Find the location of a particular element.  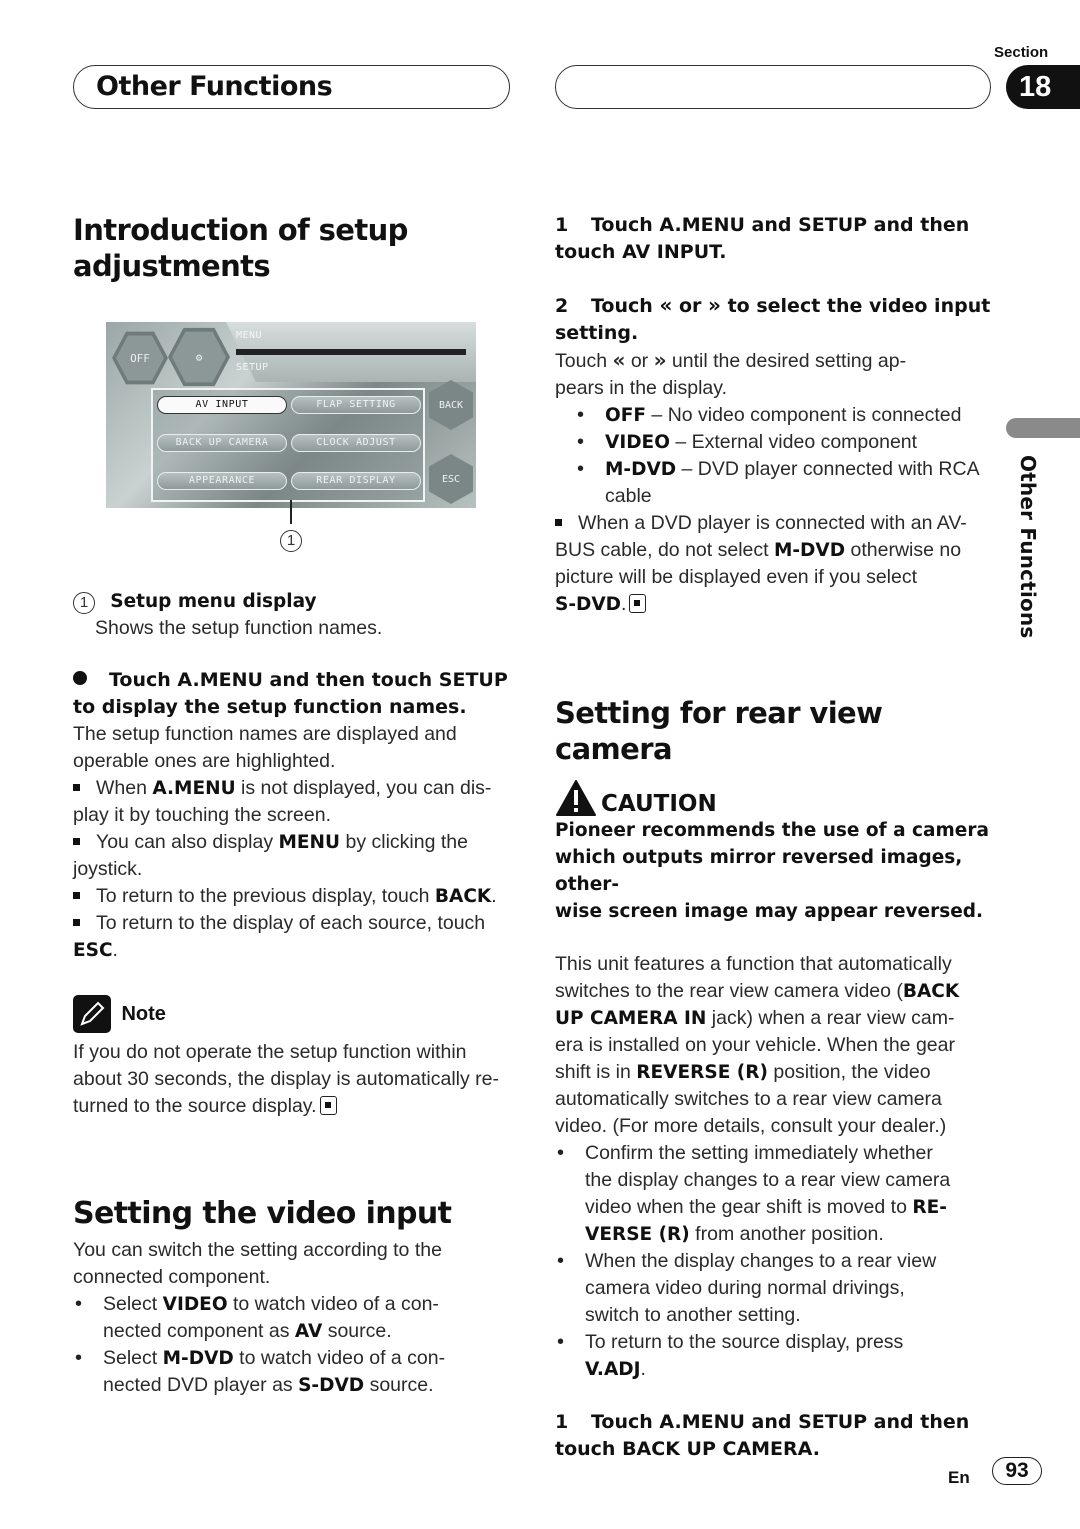

screen-btn-av-input: AV INPUT is located at coordinates (222, 405).